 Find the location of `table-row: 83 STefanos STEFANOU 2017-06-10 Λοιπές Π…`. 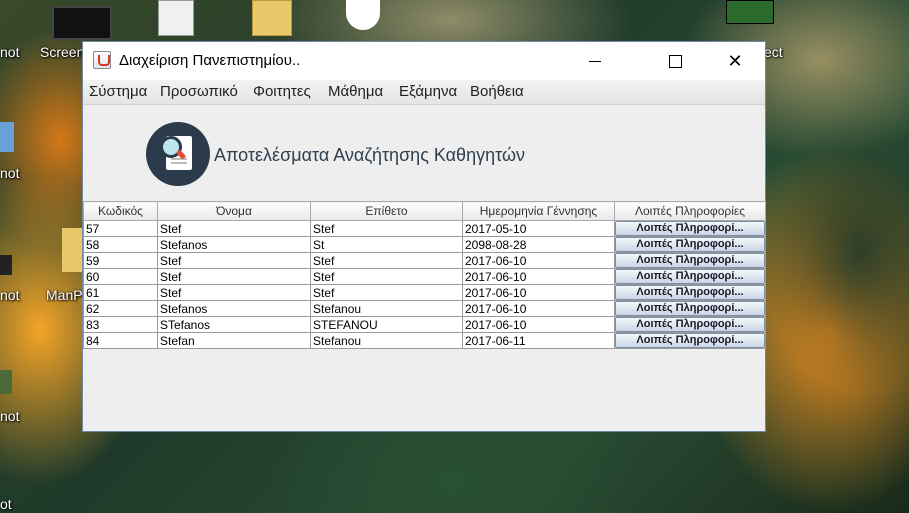

table-row: 83 STefanos STEFANOU 2017-06-10 Λοιπές Π… is located at coordinates (424, 324).